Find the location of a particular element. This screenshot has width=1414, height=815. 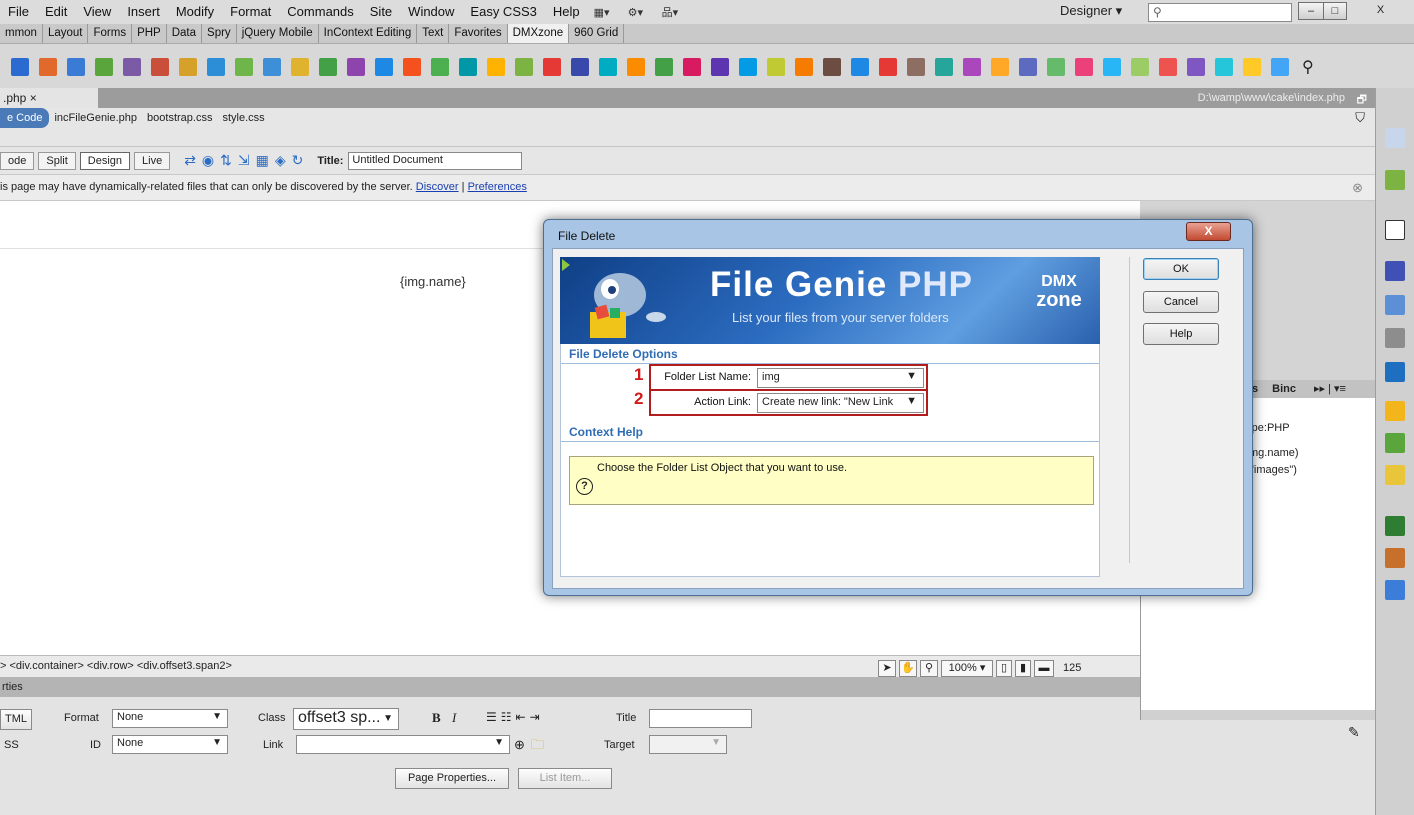

menu-commands: Commands is located at coordinates (320, 12).